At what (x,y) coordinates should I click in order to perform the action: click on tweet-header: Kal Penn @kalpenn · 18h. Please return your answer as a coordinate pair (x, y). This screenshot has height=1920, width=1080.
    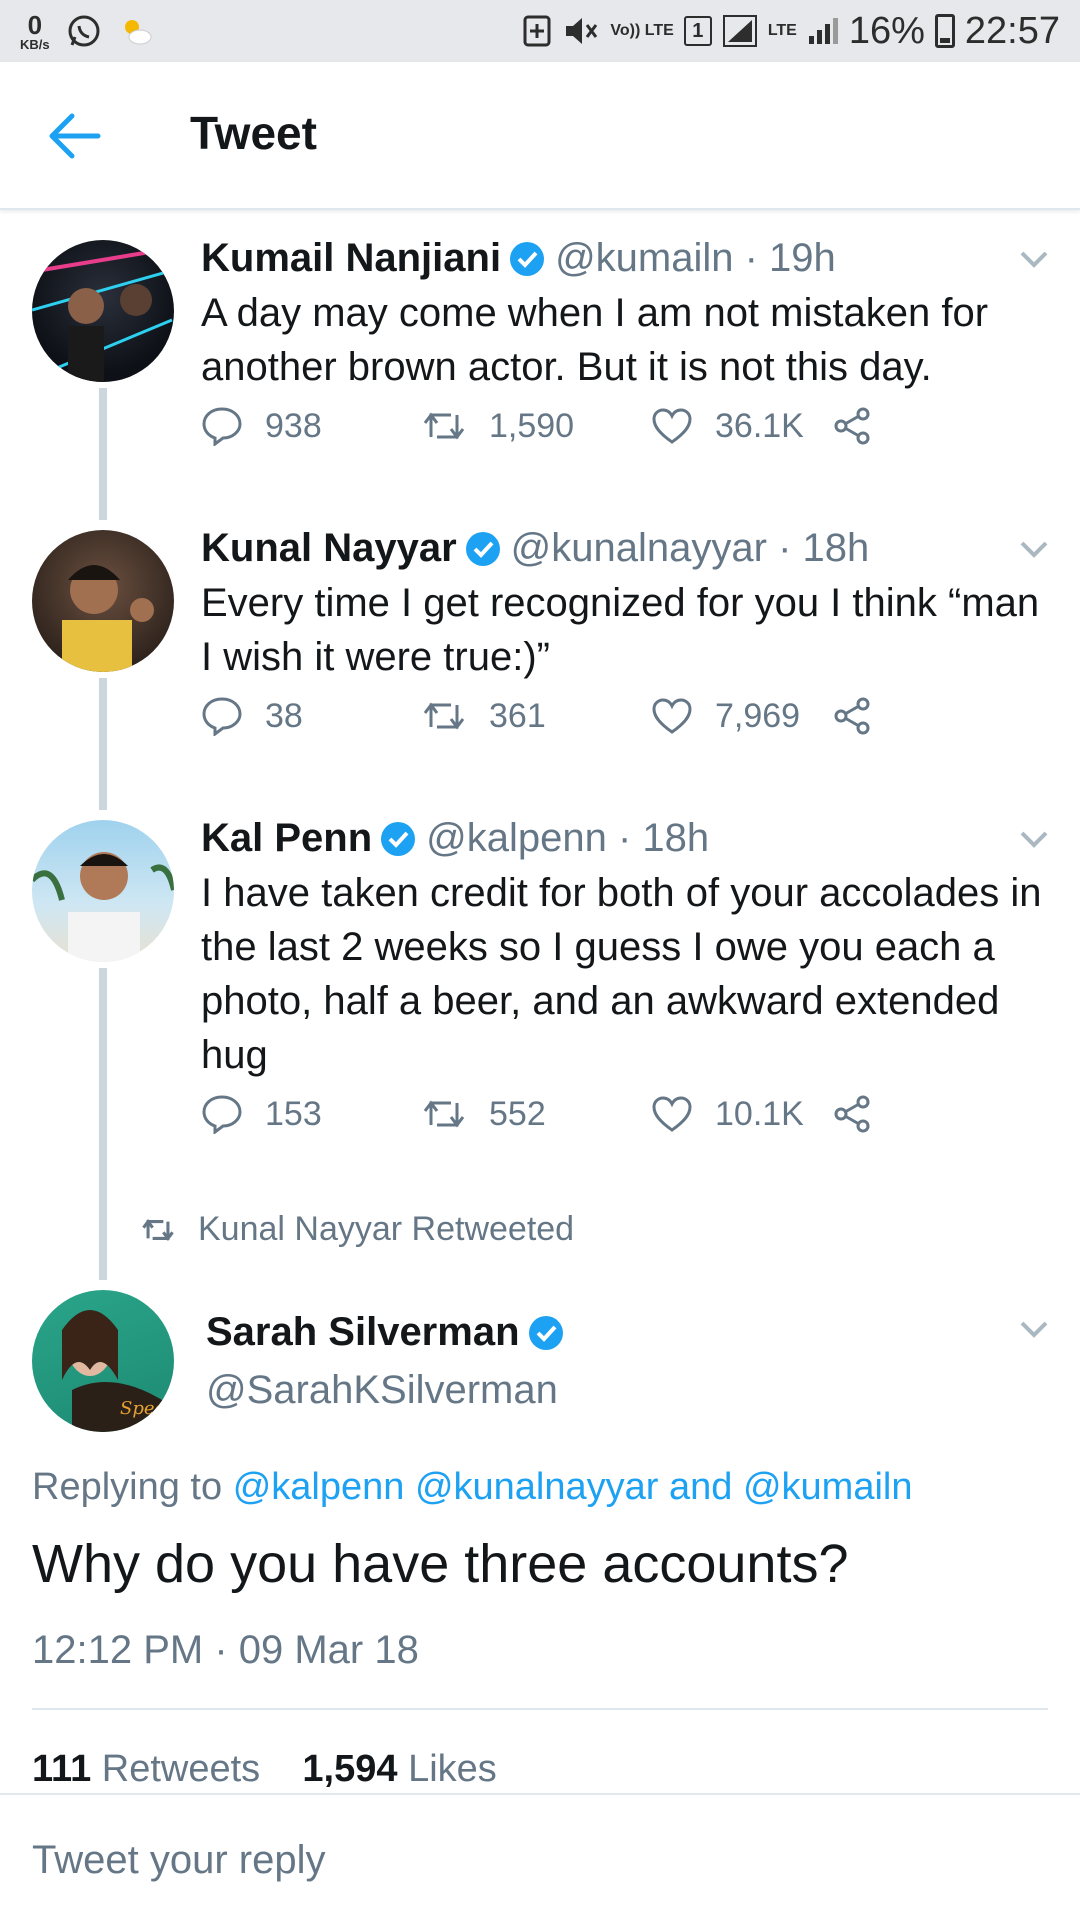
    Looking at the image, I should click on (455, 838).